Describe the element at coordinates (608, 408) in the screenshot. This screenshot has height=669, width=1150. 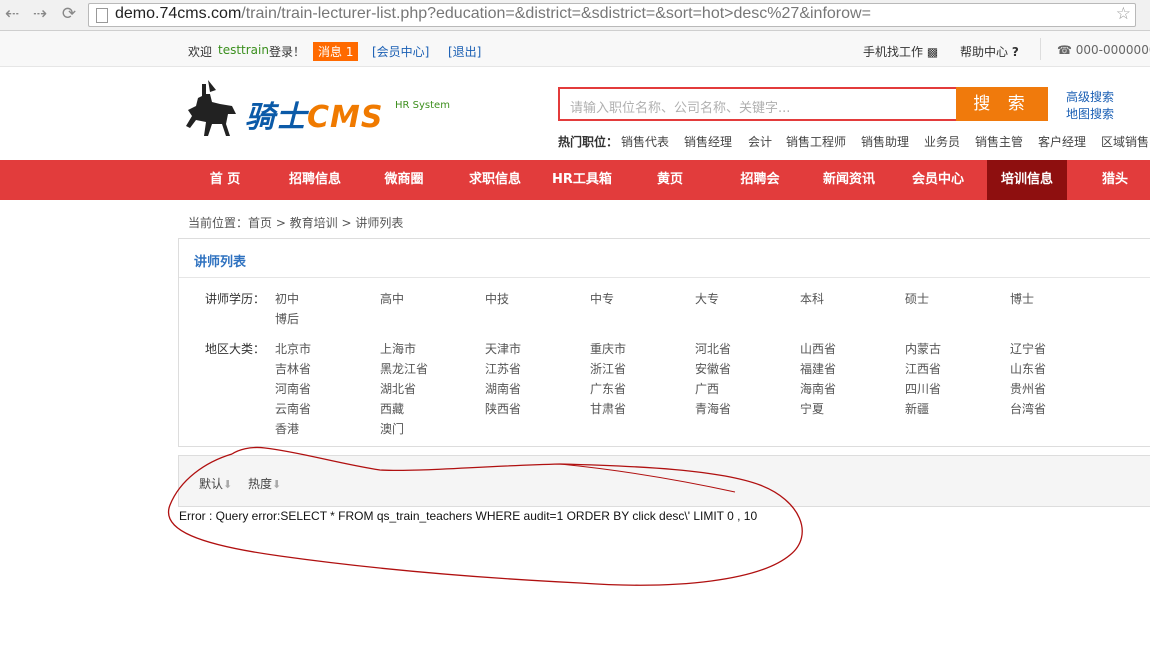
I see `district-option: 甘肃省` at that location.